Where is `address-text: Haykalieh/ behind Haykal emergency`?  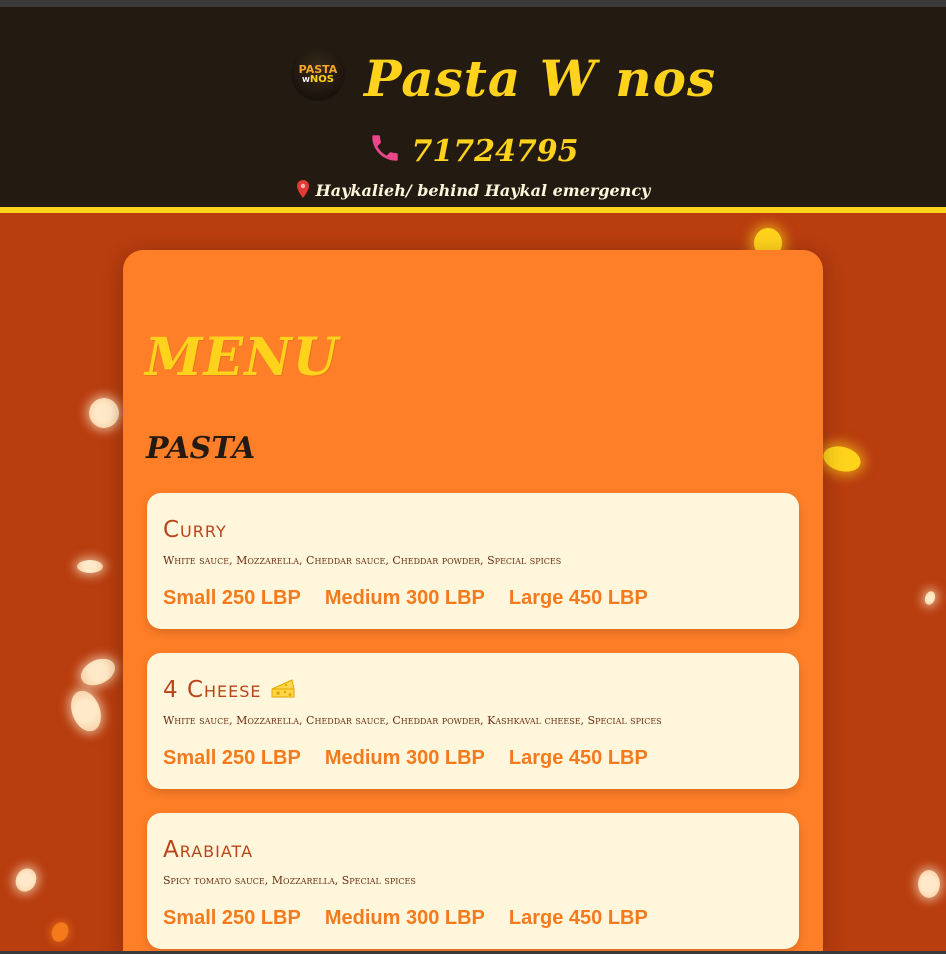 address-text: Haykalieh/ behind Haykal emergency is located at coordinates (483, 190).